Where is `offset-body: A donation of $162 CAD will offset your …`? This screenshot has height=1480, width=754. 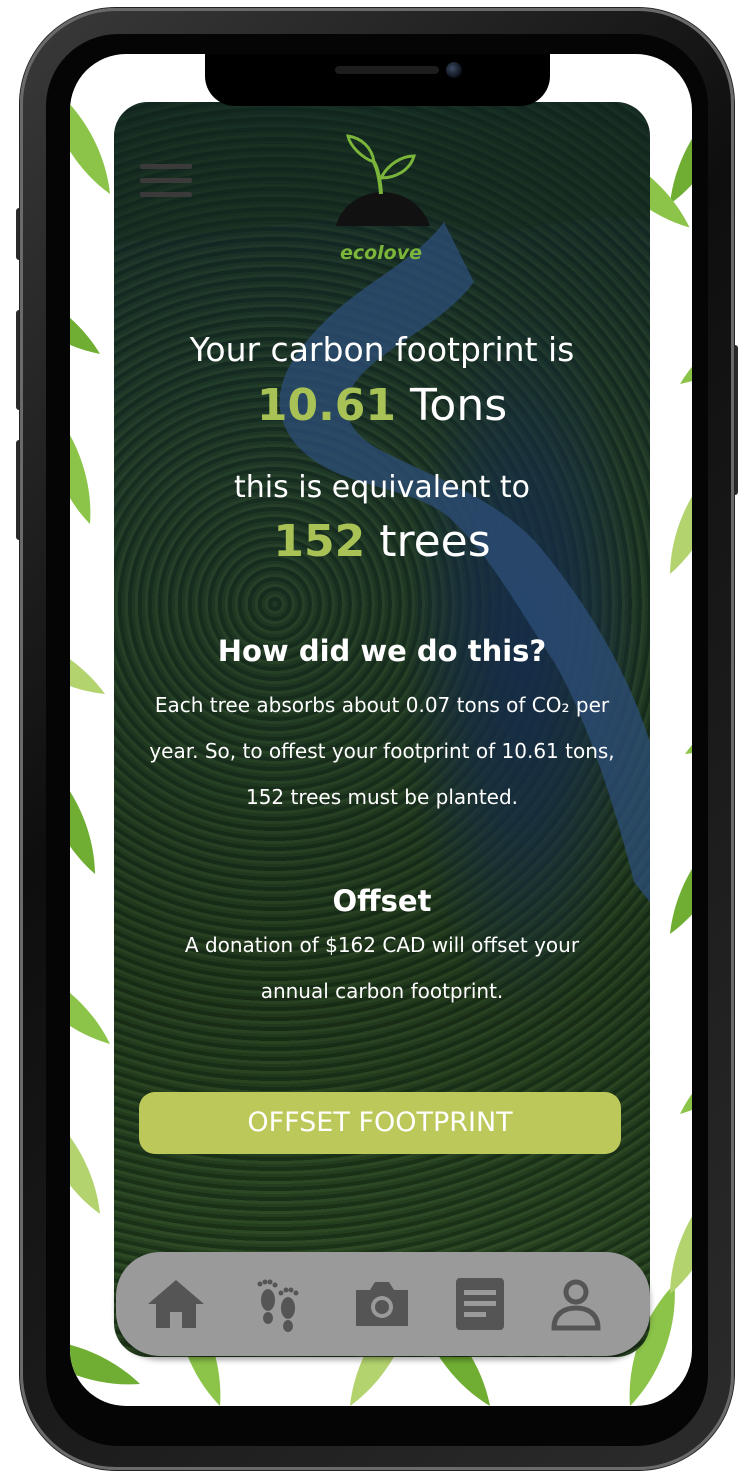 offset-body: A donation of $162 CAD will offset your … is located at coordinates (382, 968).